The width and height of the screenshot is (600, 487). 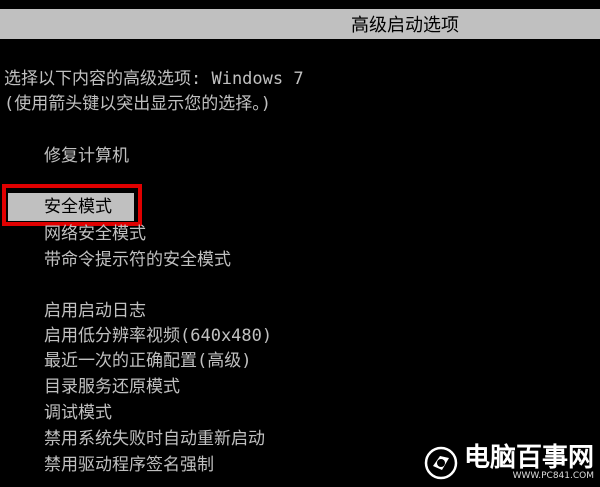 What do you see at coordinates (78, 413) in the screenshot?
I see `menu-item-debug: 调试模式` at bounding box center [78, 413].